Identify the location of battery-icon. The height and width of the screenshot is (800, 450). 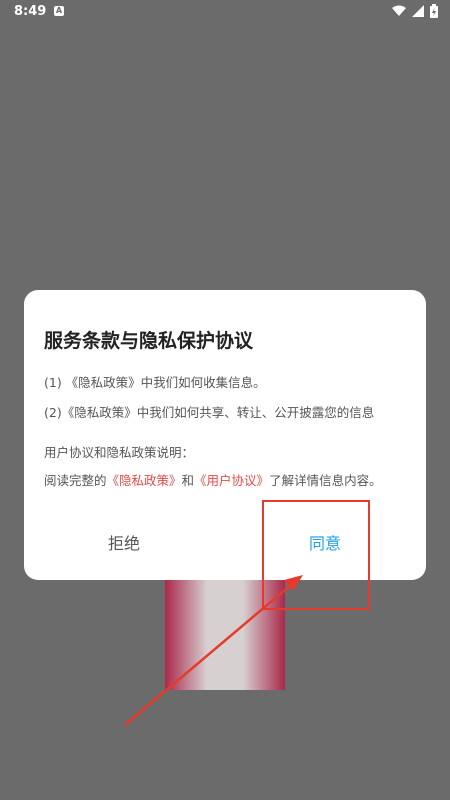
(434, 11).